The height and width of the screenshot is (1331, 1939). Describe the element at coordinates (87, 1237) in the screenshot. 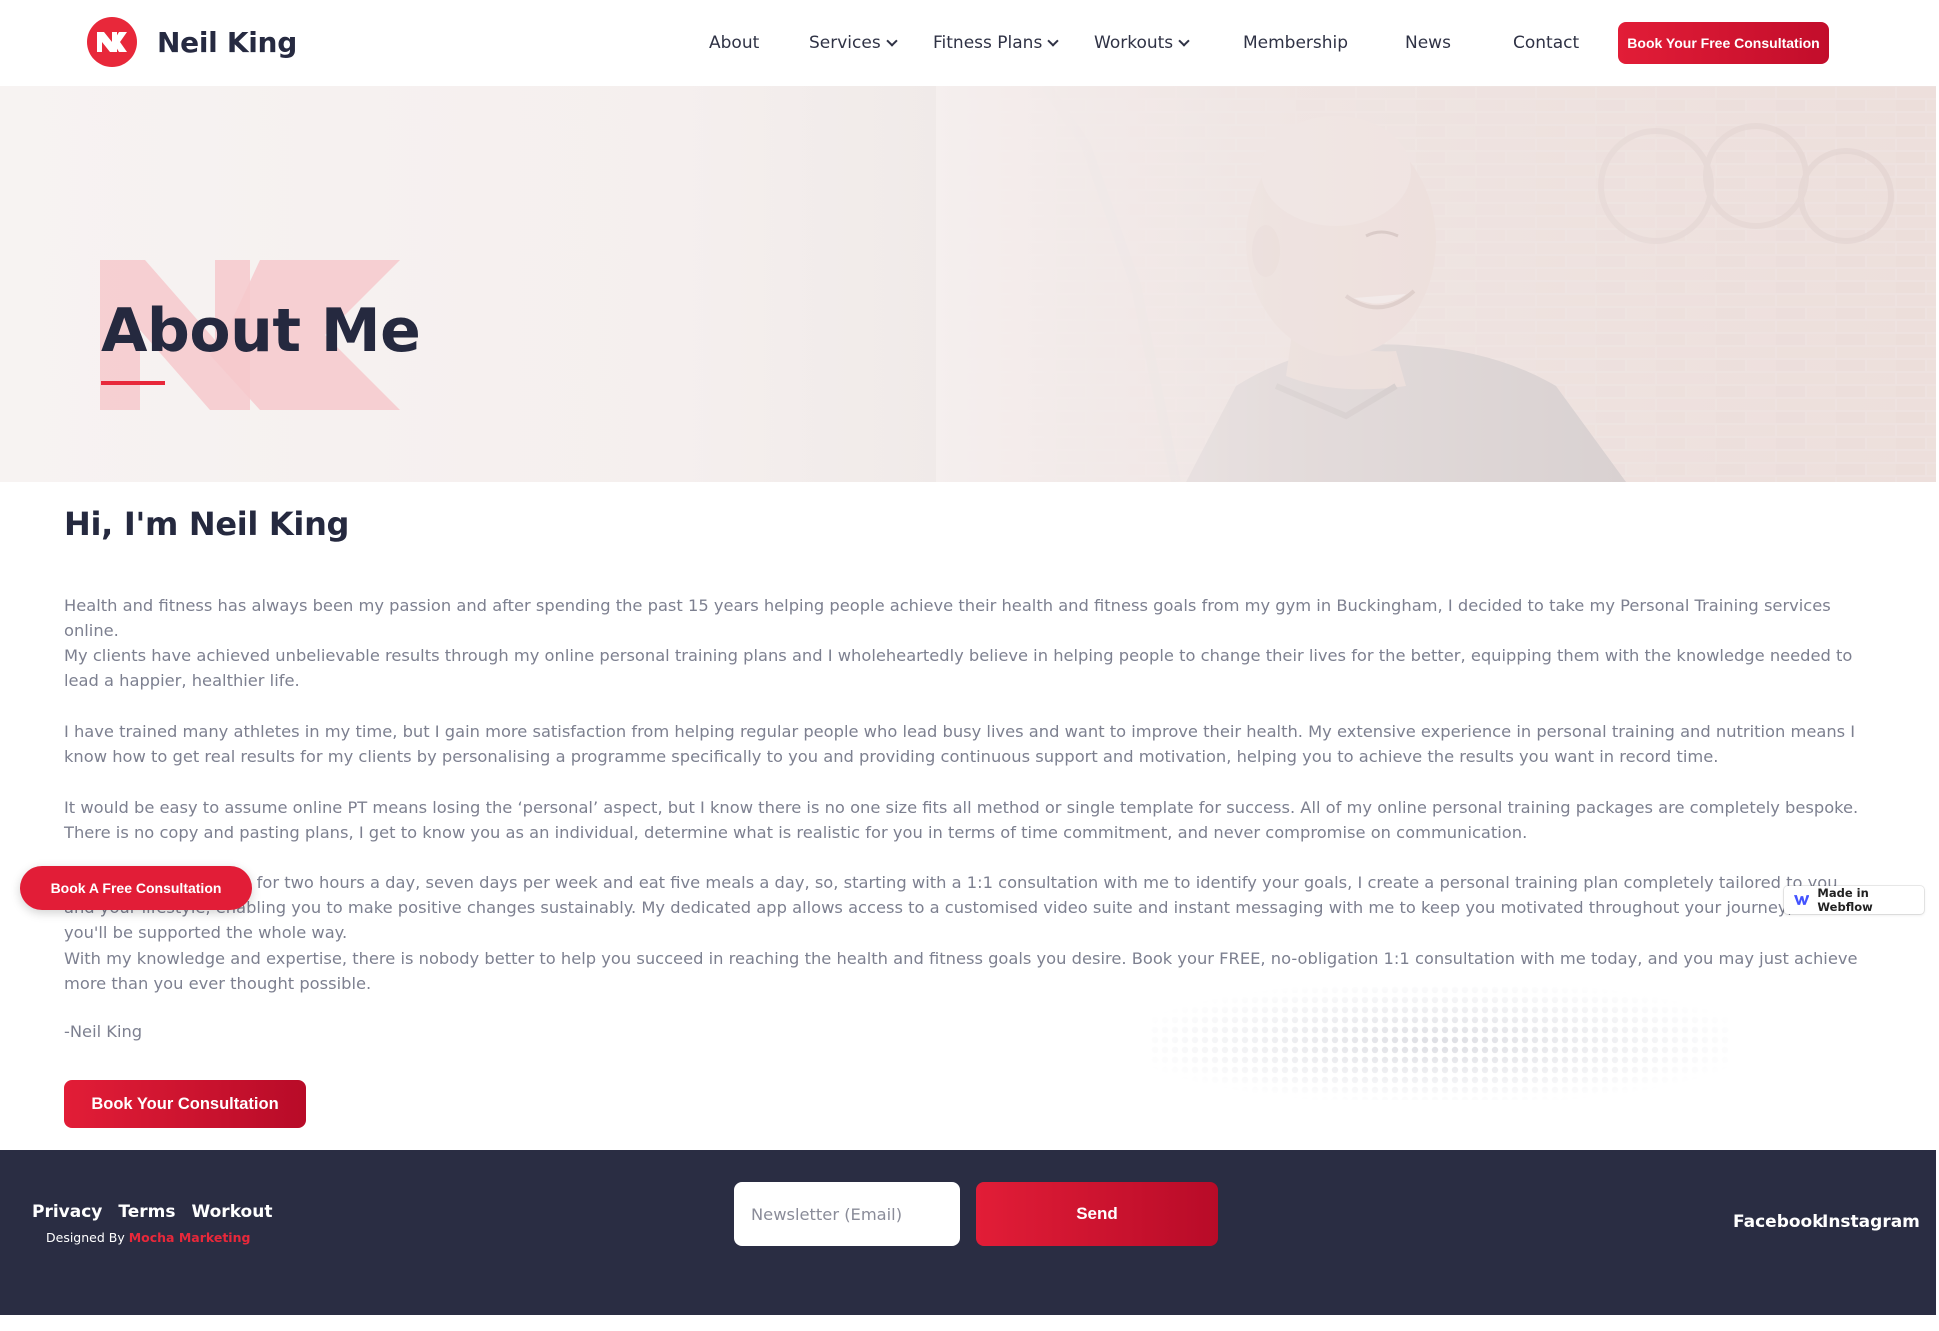

I see `designed-by-prefix: Designed By` at that location.